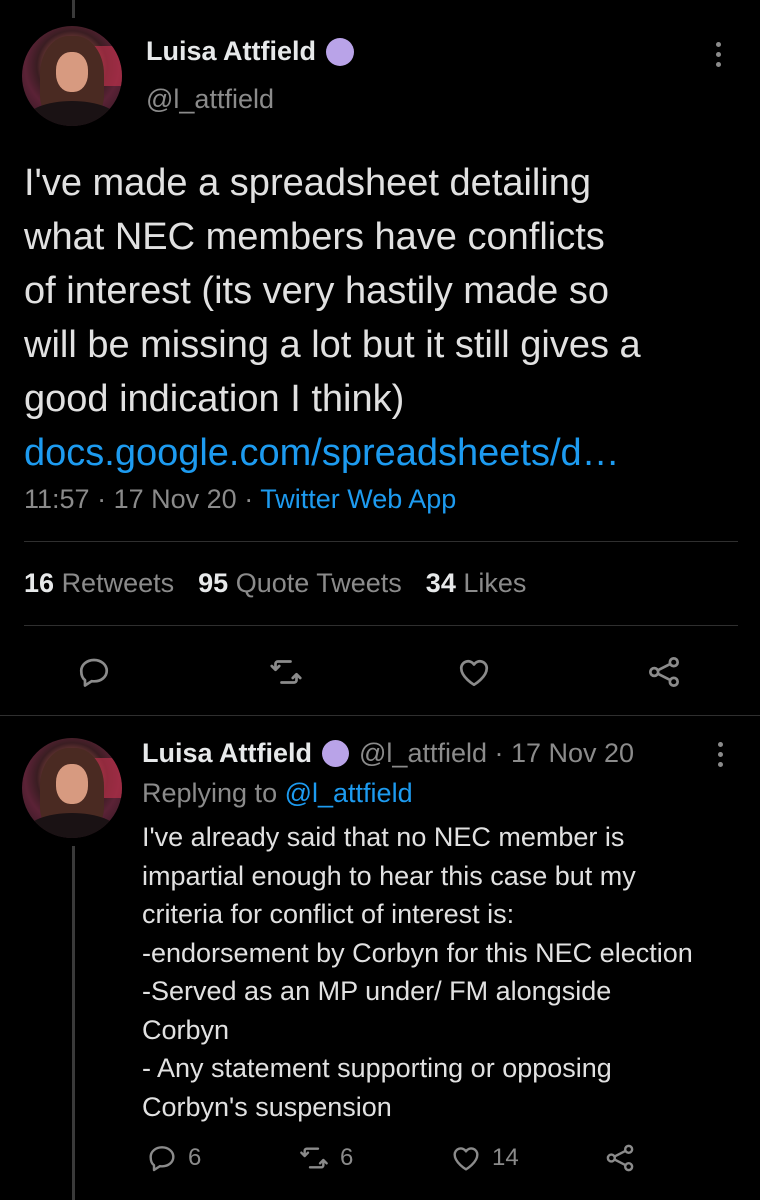 The image size is (760, 1200). I want to click on retweets-count: 16, so click(39, 583).